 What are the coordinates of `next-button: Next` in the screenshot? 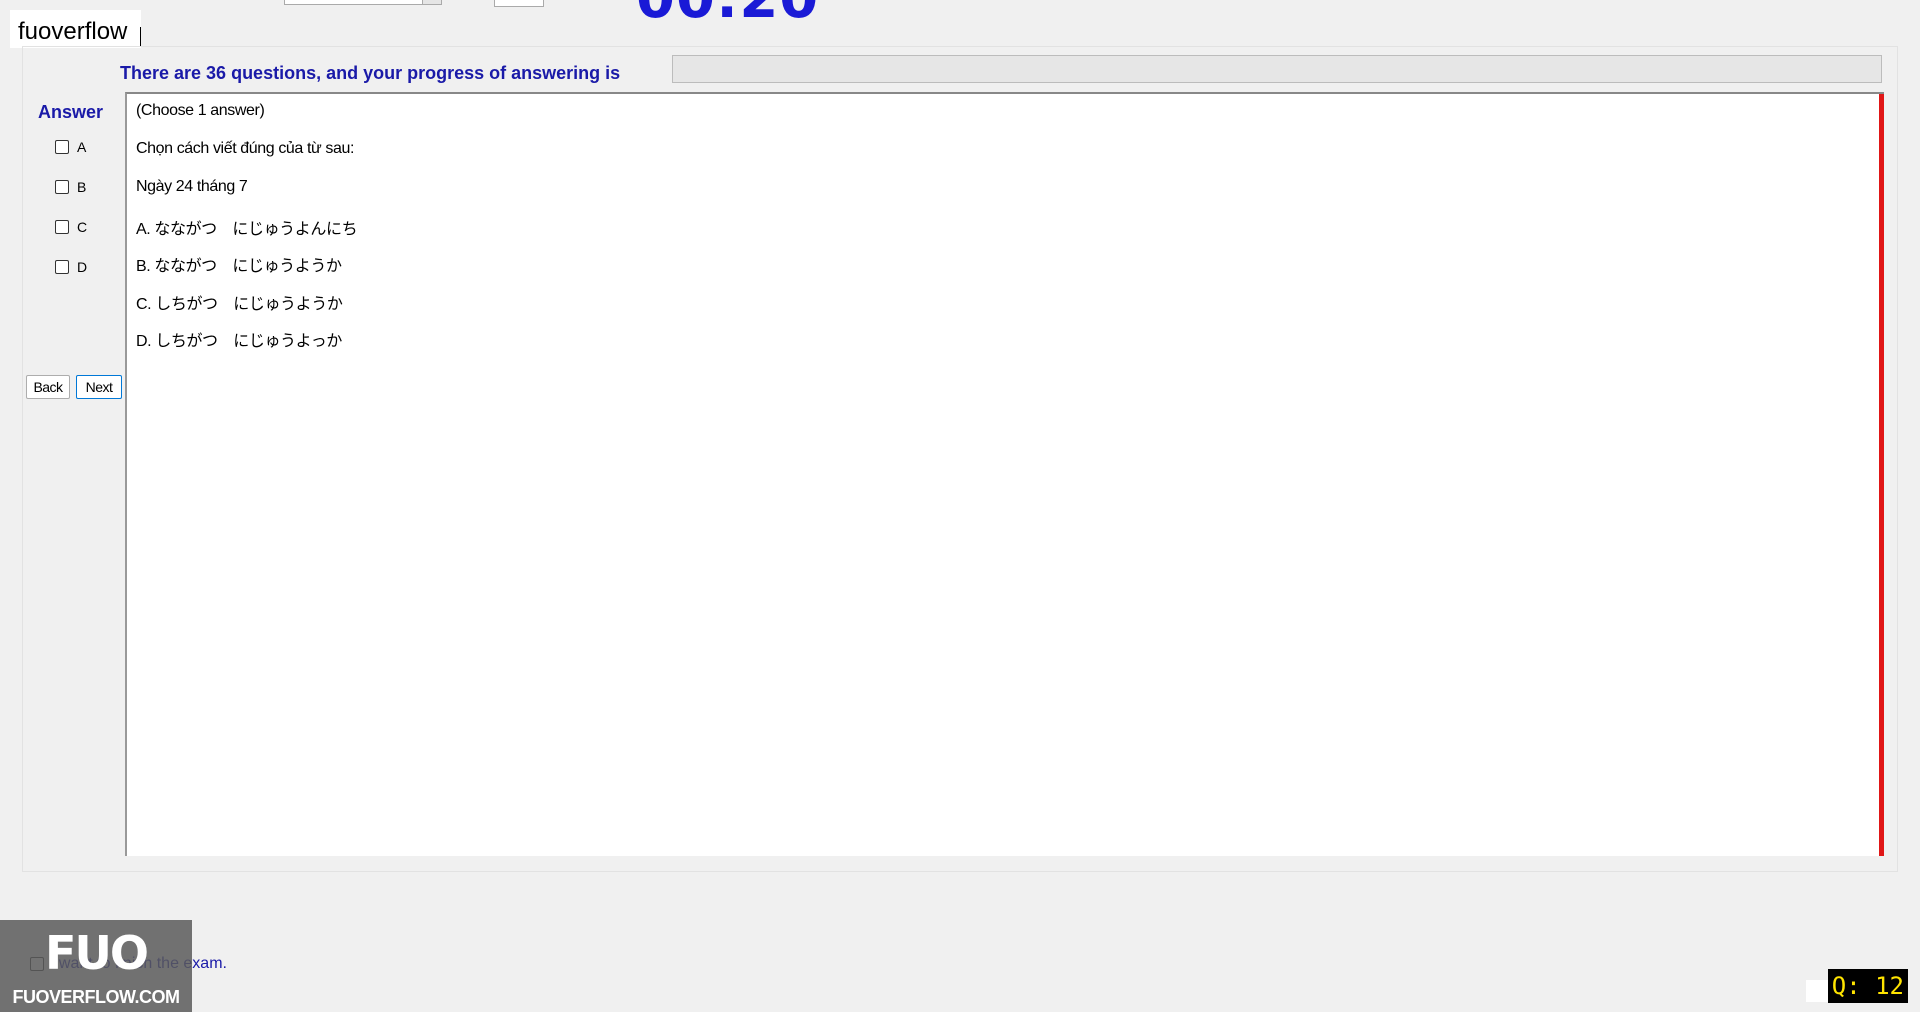 It's located at (99, 387).